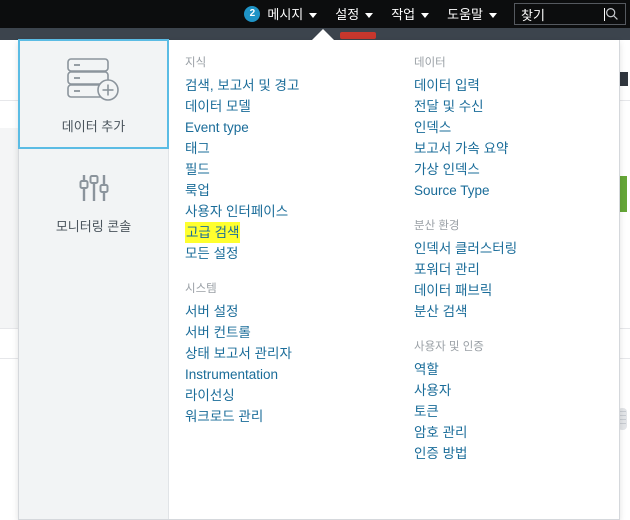  What do you see at coordinates (213, 232) in the screenshot?
I see `menu-link-advanced-search: 고급 검색` at bounding box center [213, 232].